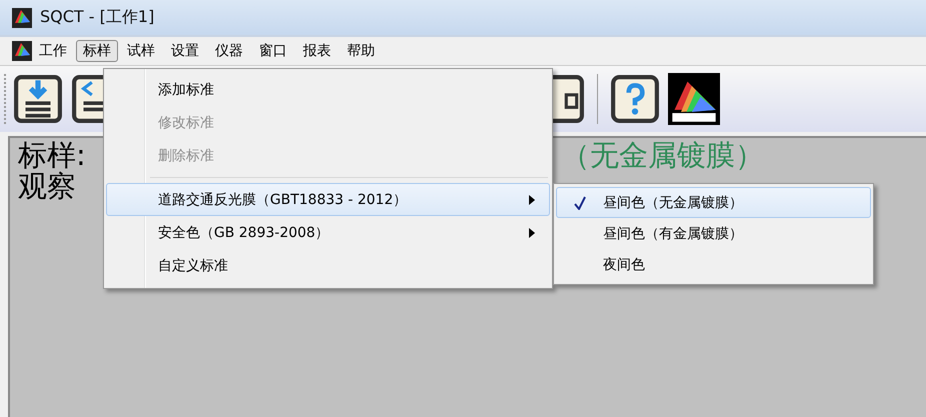 This screenshot has width=926, height=417. I want to click on menu-item: 工作, so click(53, 51).